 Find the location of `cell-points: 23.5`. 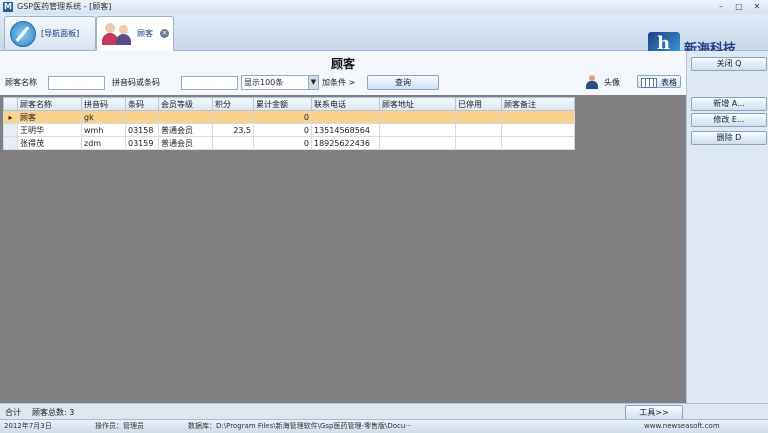

cell-points: 23.5 is located at coordinates (233, 130).